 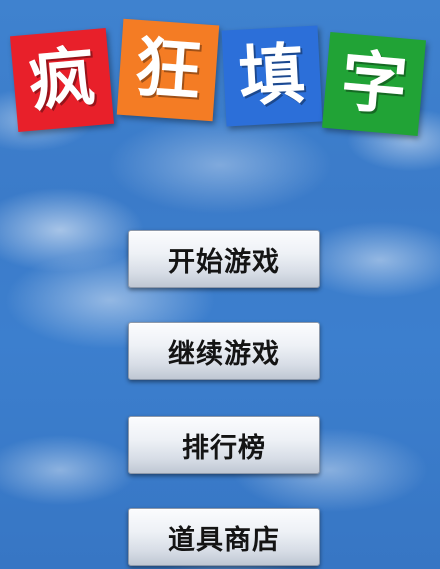 What do you see at coordinates (224, 354) in the screenshot?
I see `continue-game-label: 继续游戏` at bounding box center [224, 354].